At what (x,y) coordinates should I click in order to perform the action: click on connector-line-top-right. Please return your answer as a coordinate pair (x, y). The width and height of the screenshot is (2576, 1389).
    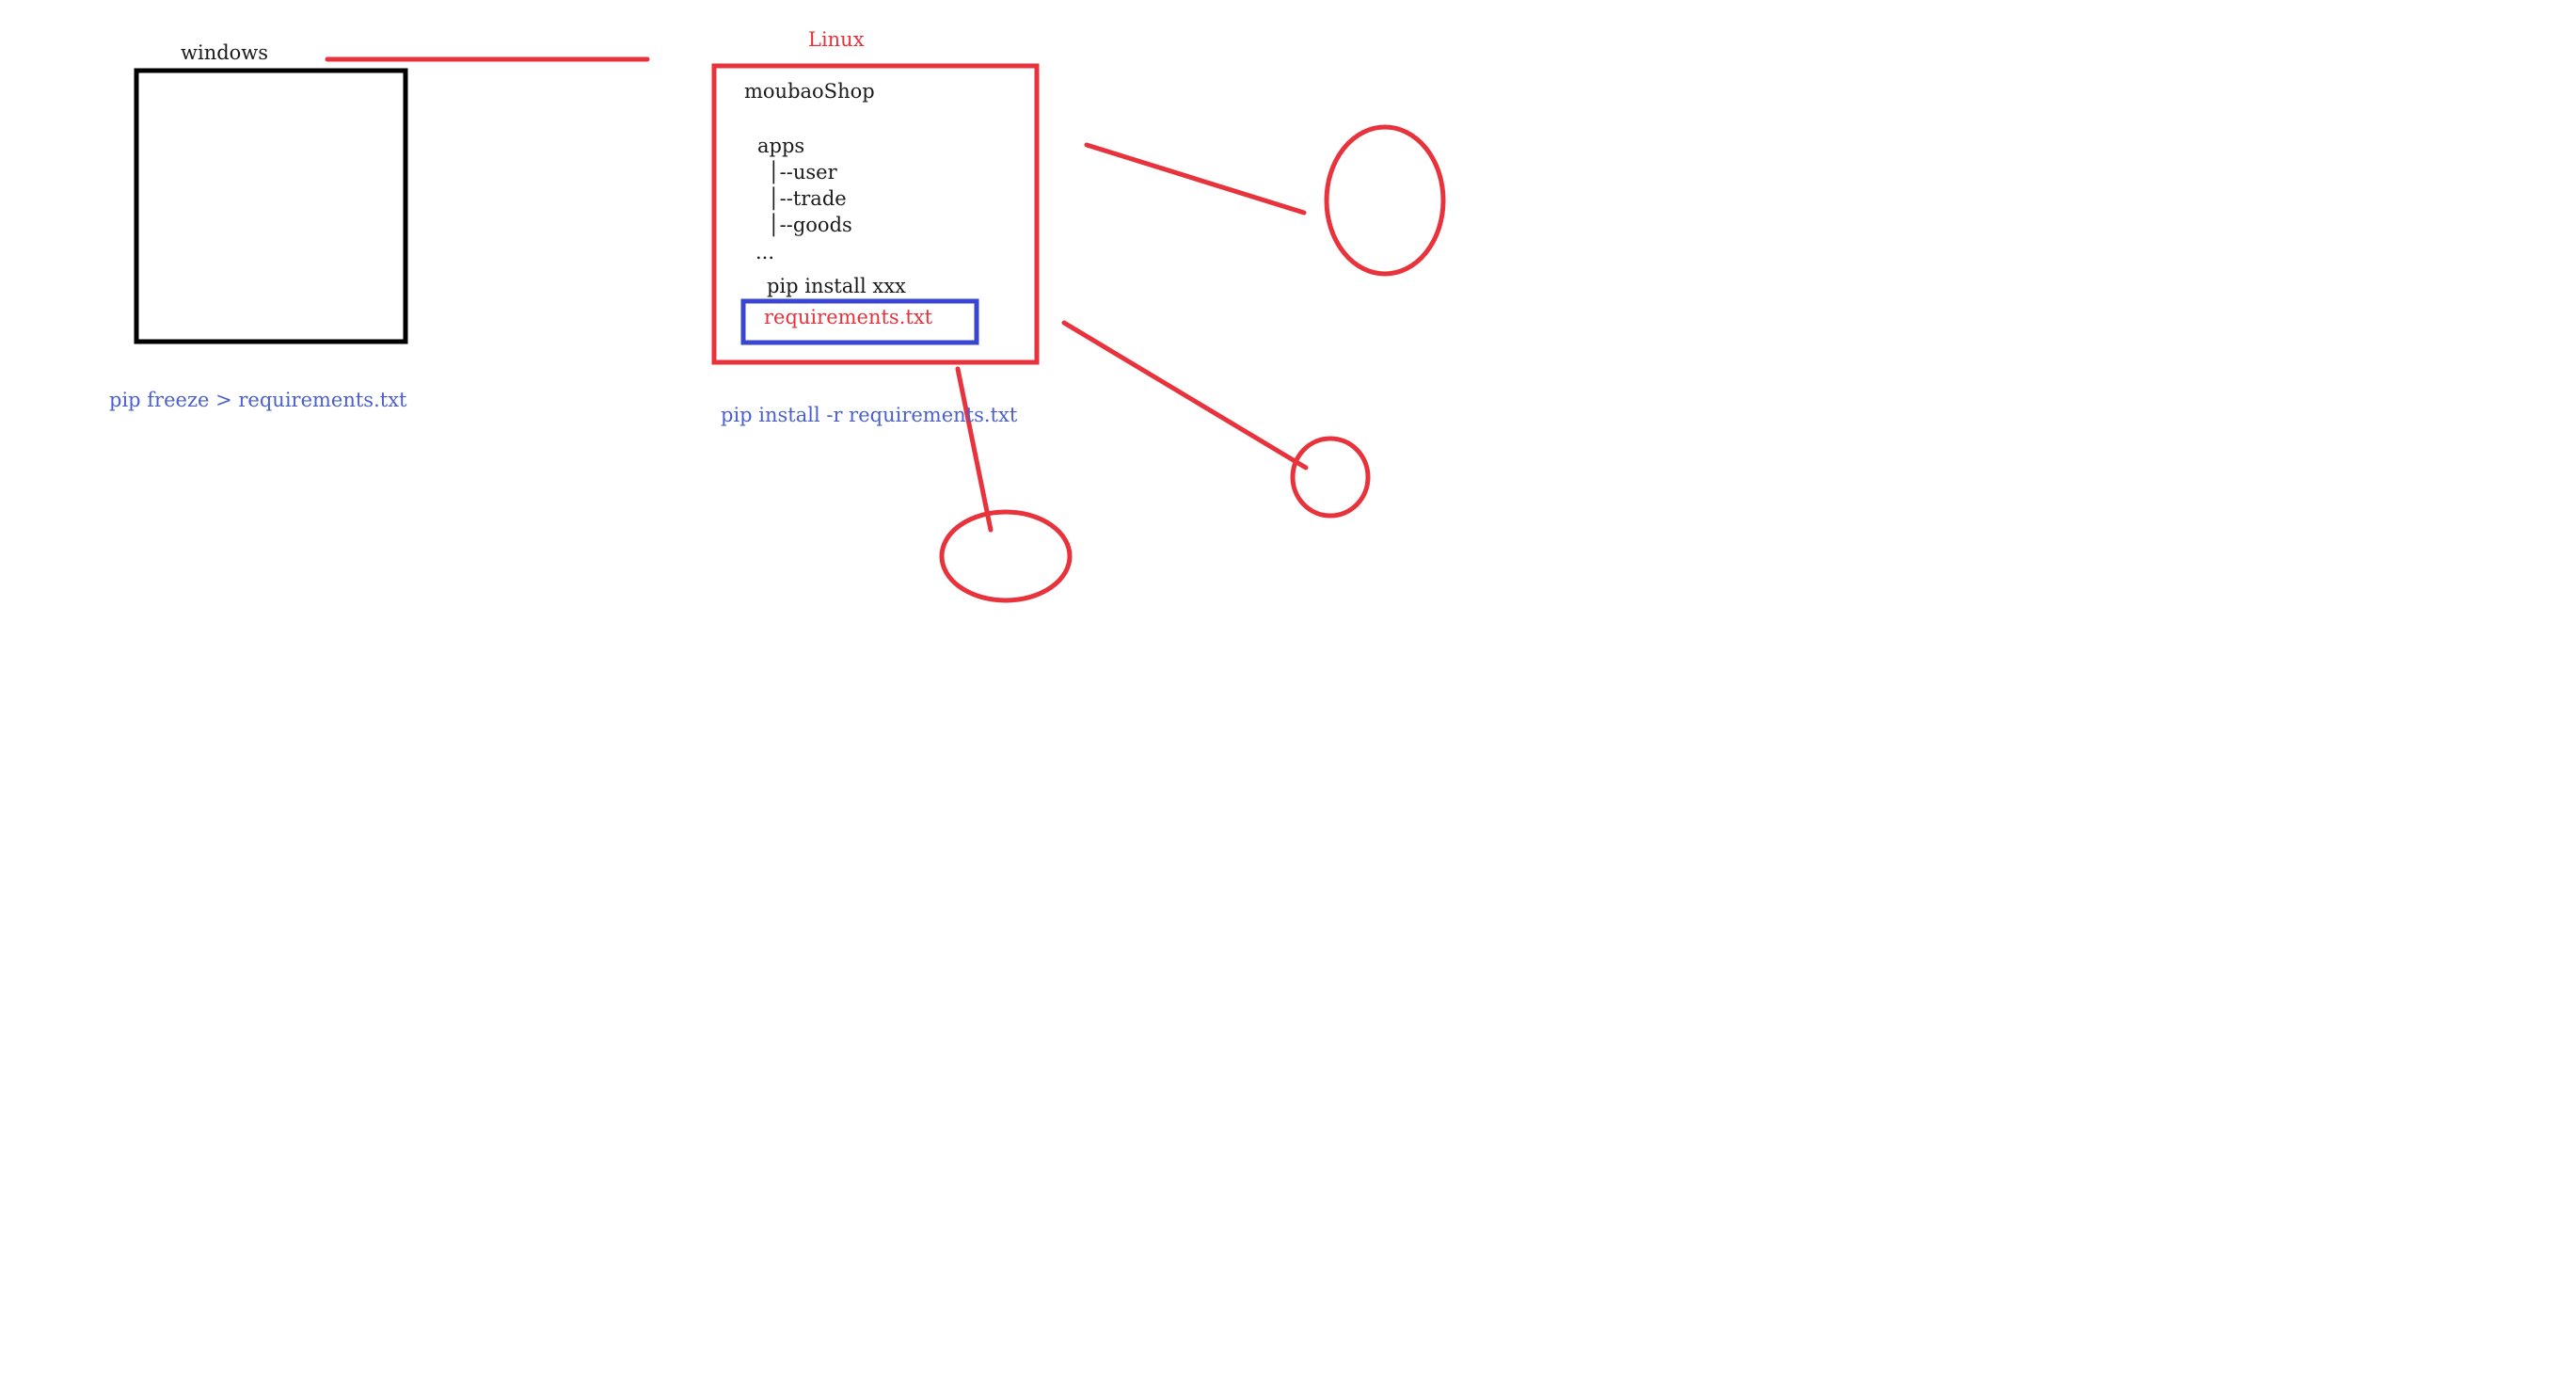
    Looking at the image, I should click on (1195, 179).